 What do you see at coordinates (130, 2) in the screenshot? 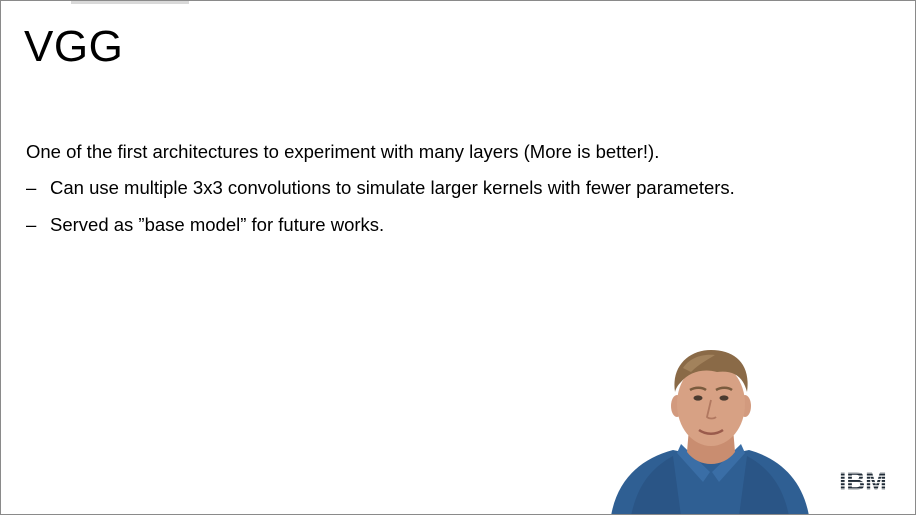
I see `top-scroll-bar` at bounding box center [130, 2].